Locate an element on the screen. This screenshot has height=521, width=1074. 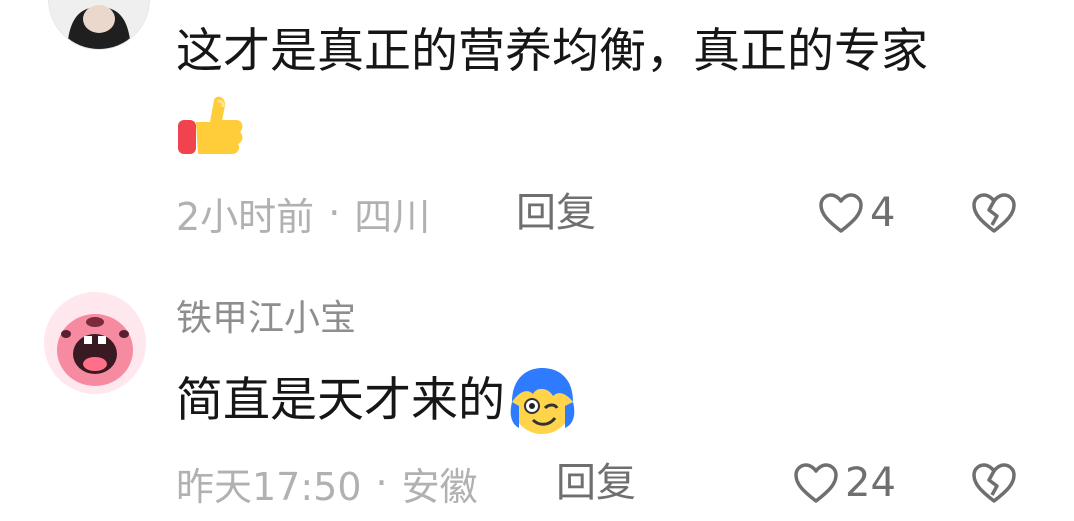
comment-meta: 昨天17:50 · 安徽 is located at coordinates (327, 483).